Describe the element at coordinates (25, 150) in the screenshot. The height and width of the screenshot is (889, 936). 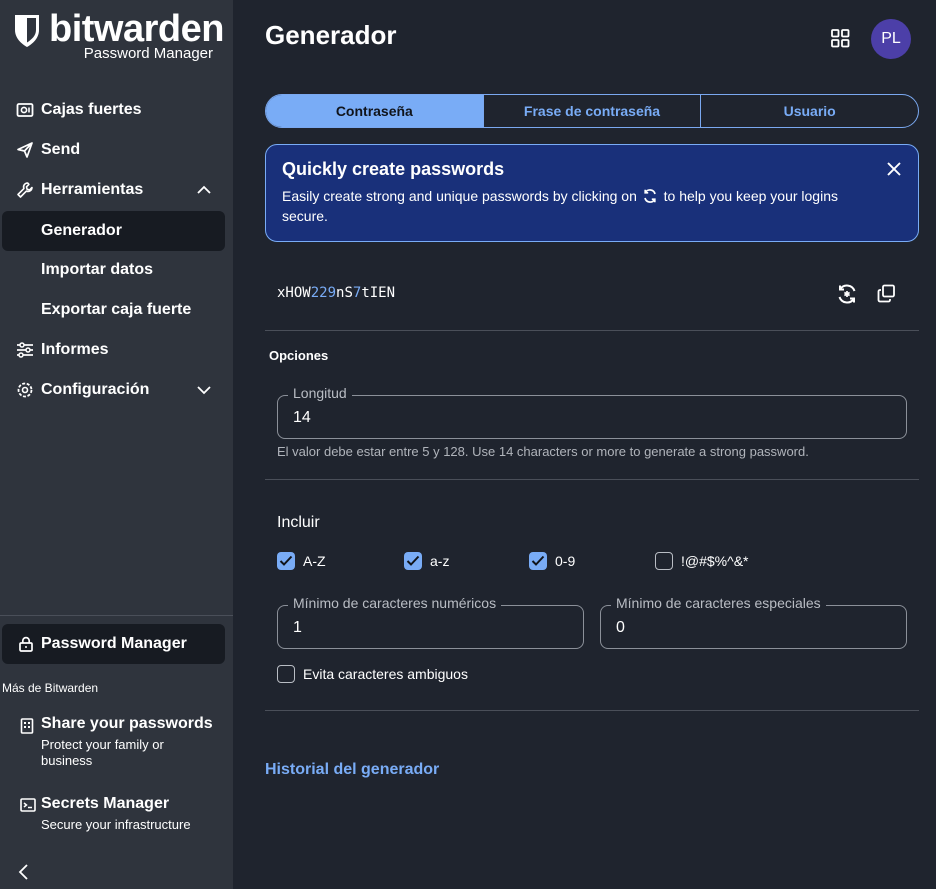
I see `send-icon` at that location.